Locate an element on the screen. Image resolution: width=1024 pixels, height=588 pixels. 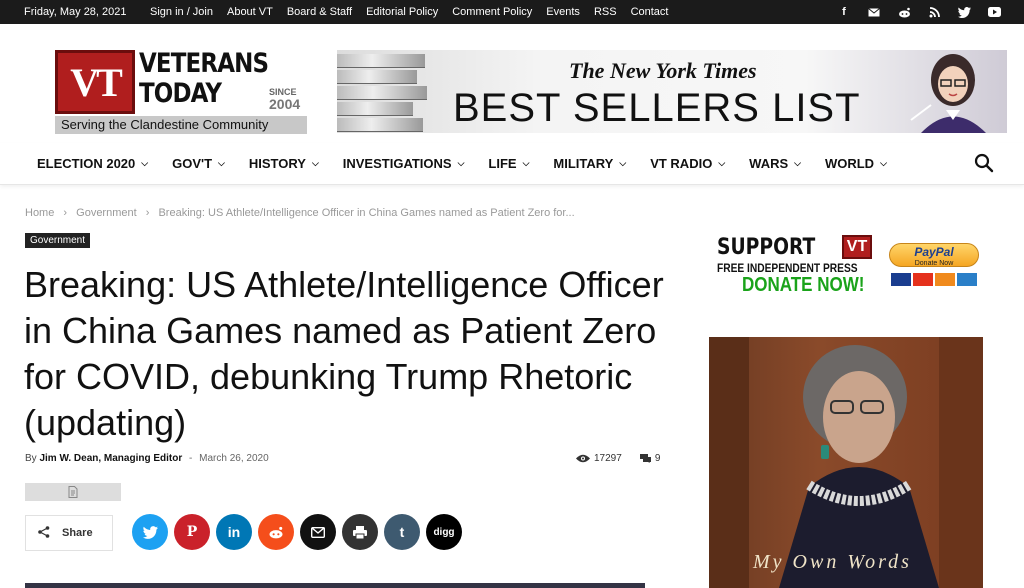
nav-label: WARS is located at coordinates (769, 163).